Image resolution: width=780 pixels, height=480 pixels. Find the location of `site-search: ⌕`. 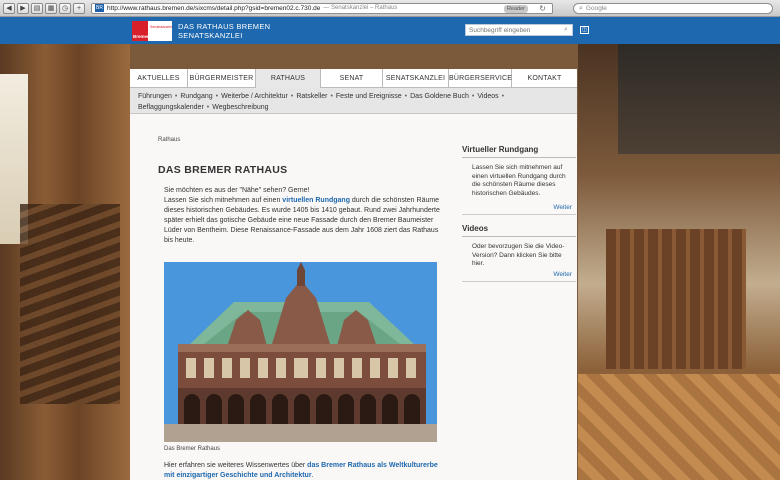

site-search: ⌕ is located at coordinates (519, 30).